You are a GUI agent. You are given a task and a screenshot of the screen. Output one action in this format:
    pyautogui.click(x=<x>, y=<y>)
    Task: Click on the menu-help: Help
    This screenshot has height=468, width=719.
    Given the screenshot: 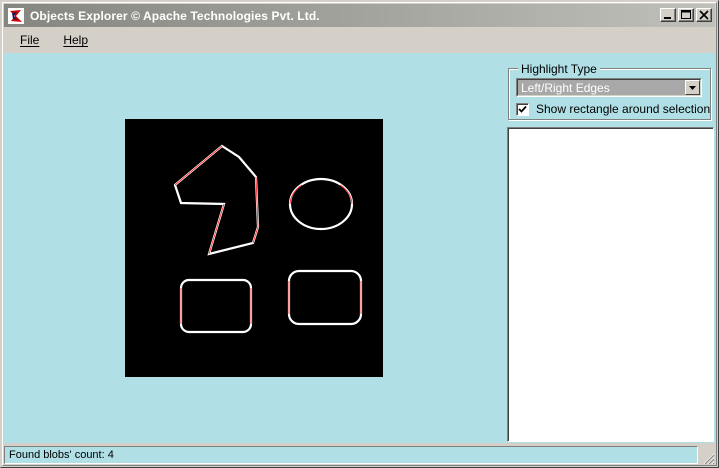 What is the action you would take?
    pyautogui.click(x=75, y=40)
    